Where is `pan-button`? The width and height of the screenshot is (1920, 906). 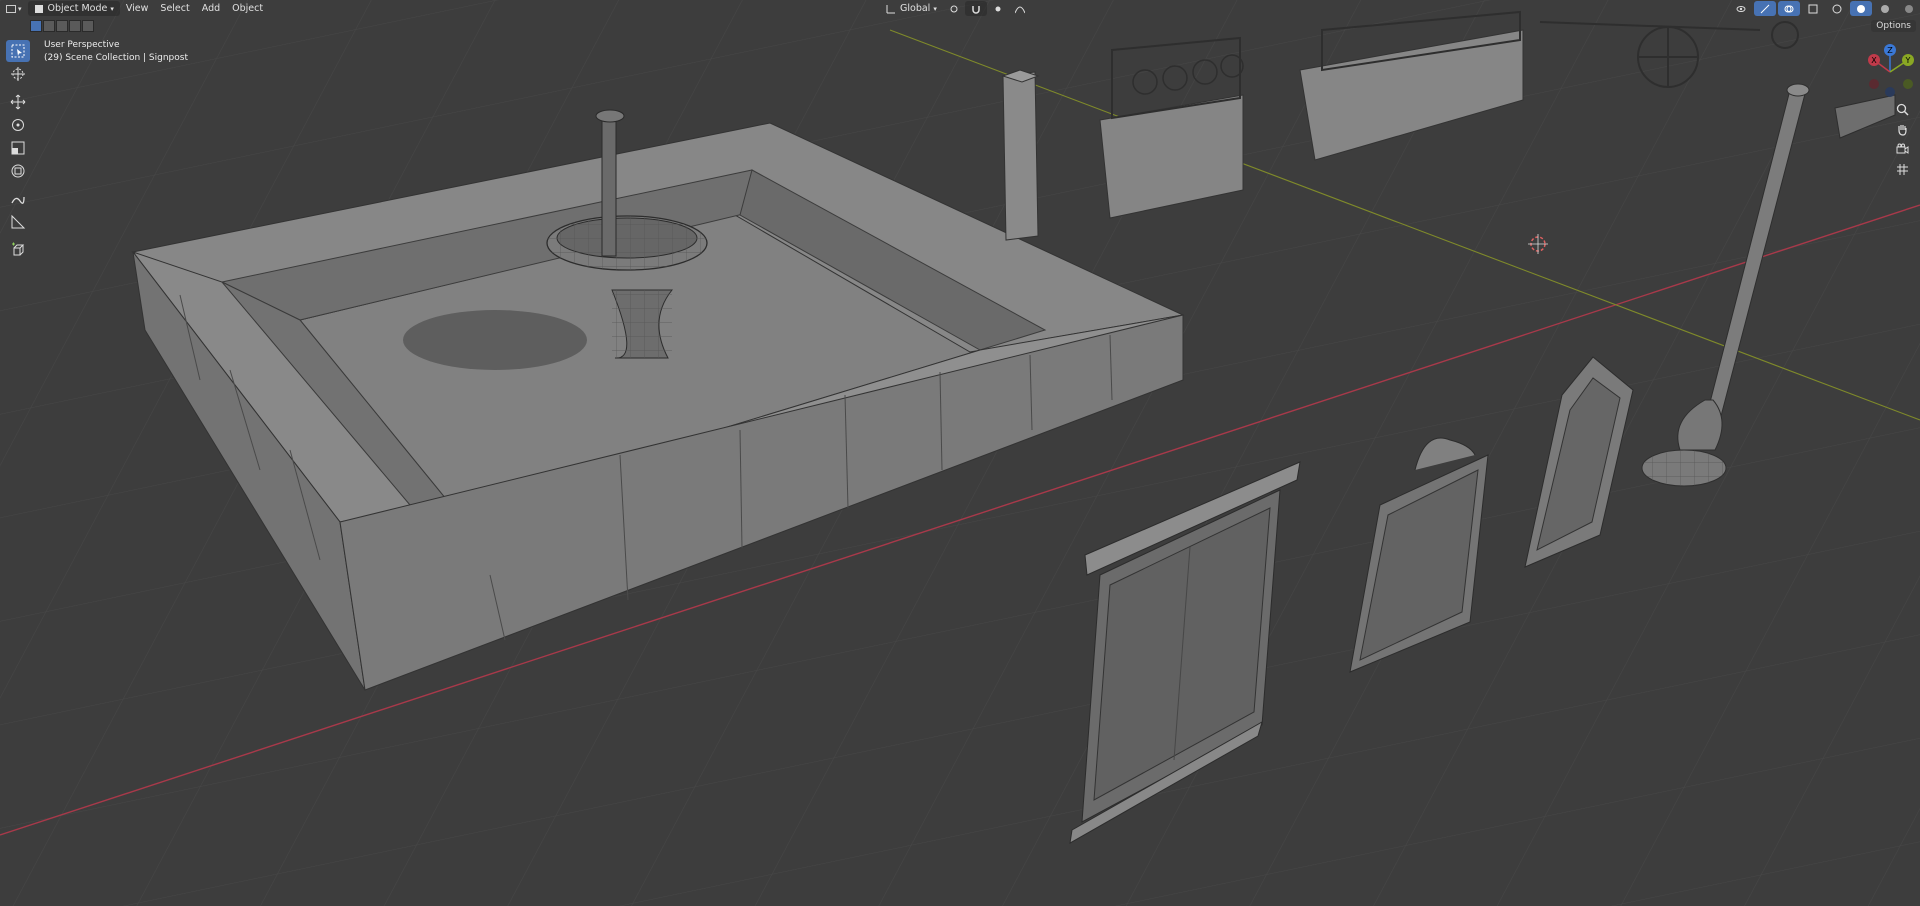
pan-button is located at coordinates (1902, 129).